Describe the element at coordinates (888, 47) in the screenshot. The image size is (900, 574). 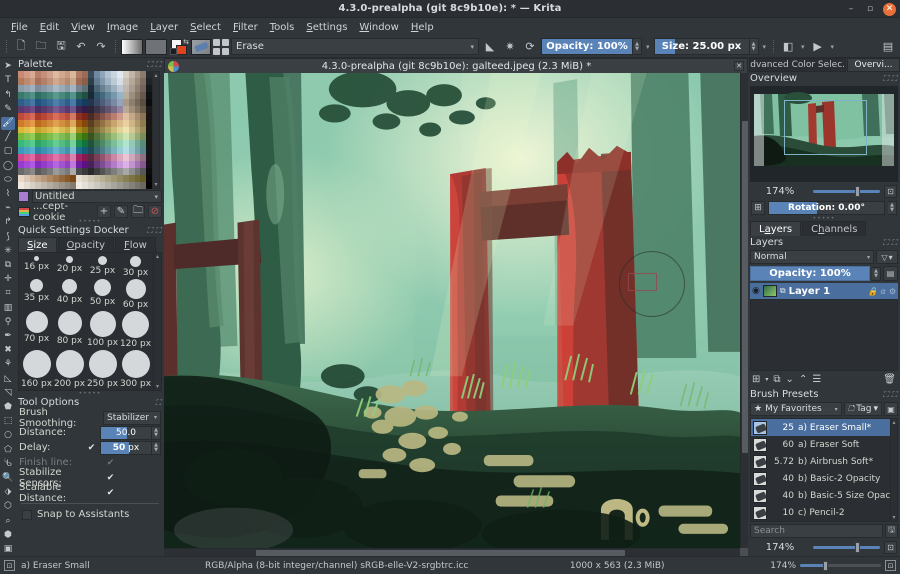
I see `workspace-chooser-icon: ▤` at that location.